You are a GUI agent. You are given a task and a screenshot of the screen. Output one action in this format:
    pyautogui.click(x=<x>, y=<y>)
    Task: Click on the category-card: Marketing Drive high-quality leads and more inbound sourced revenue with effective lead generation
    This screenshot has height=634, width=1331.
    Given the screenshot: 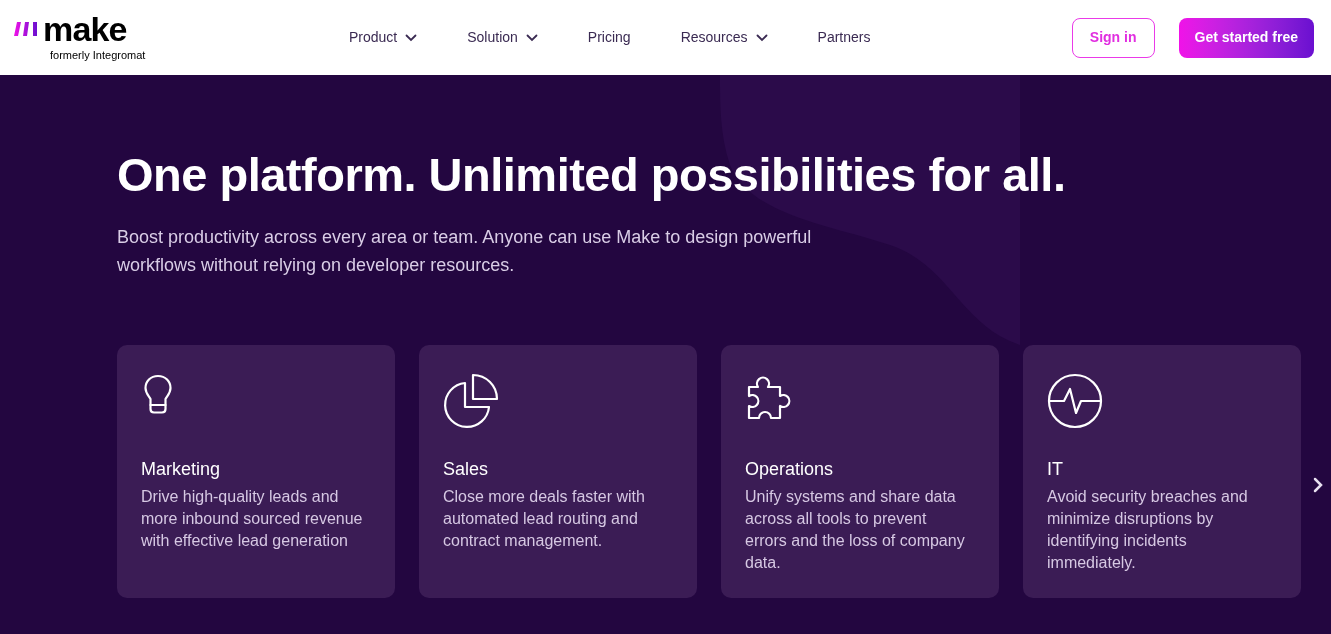 What is the action you would take?
    pyautogui.click(x=256, y=471)
    